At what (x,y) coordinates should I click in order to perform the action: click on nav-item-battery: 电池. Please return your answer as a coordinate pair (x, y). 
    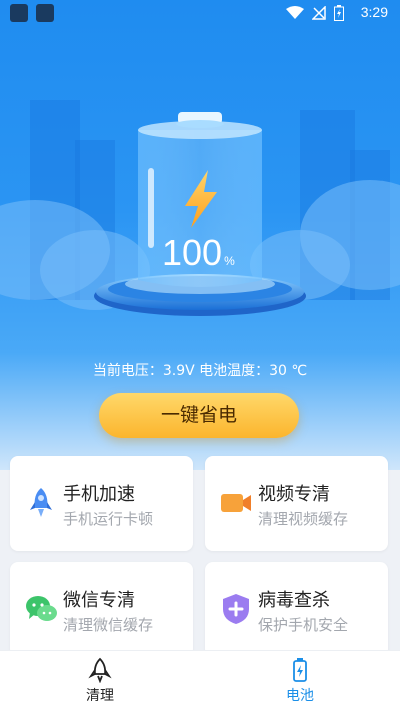
    Looking at the image, I should click on (300, 680).